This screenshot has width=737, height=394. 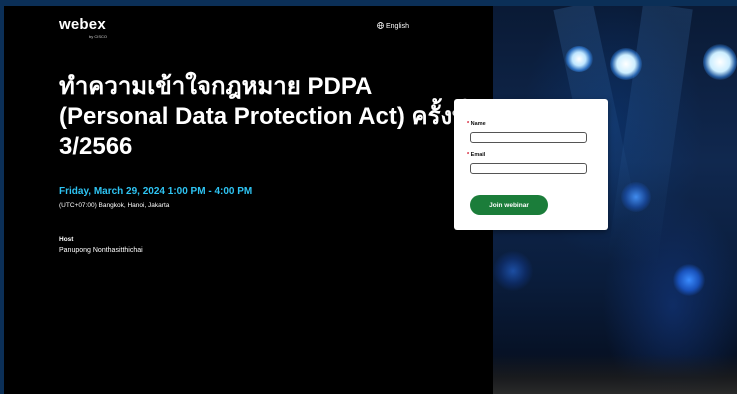 What do you see at coordinates (98, 36) in the screenshot?
I see `logo-subtitle: by CISCO` at bounding box center [98, 36].